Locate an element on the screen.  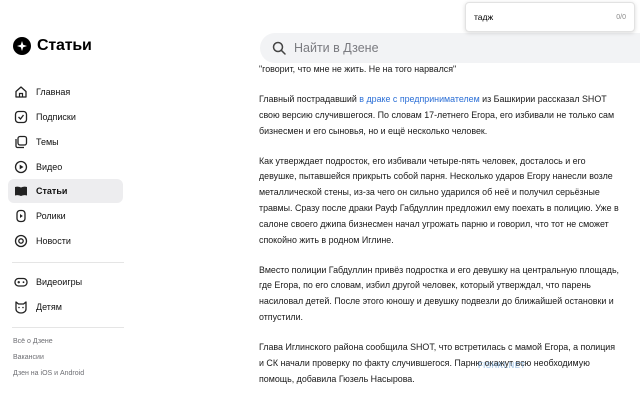
home-icon is located at coordinates (21, 92).